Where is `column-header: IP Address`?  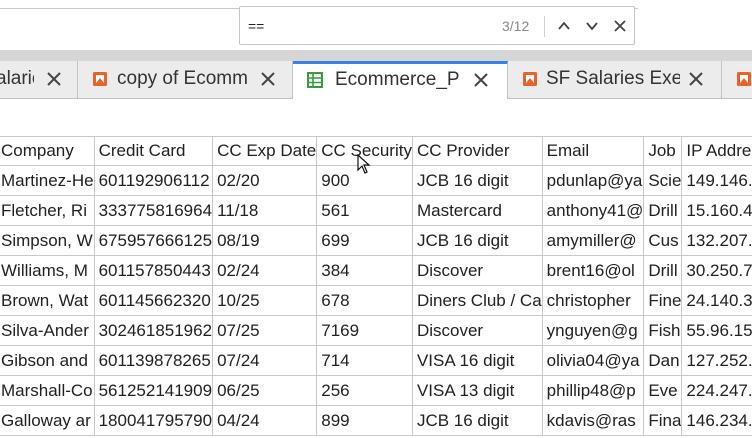 column-header: IP Address is located at coordinates (716, 151).